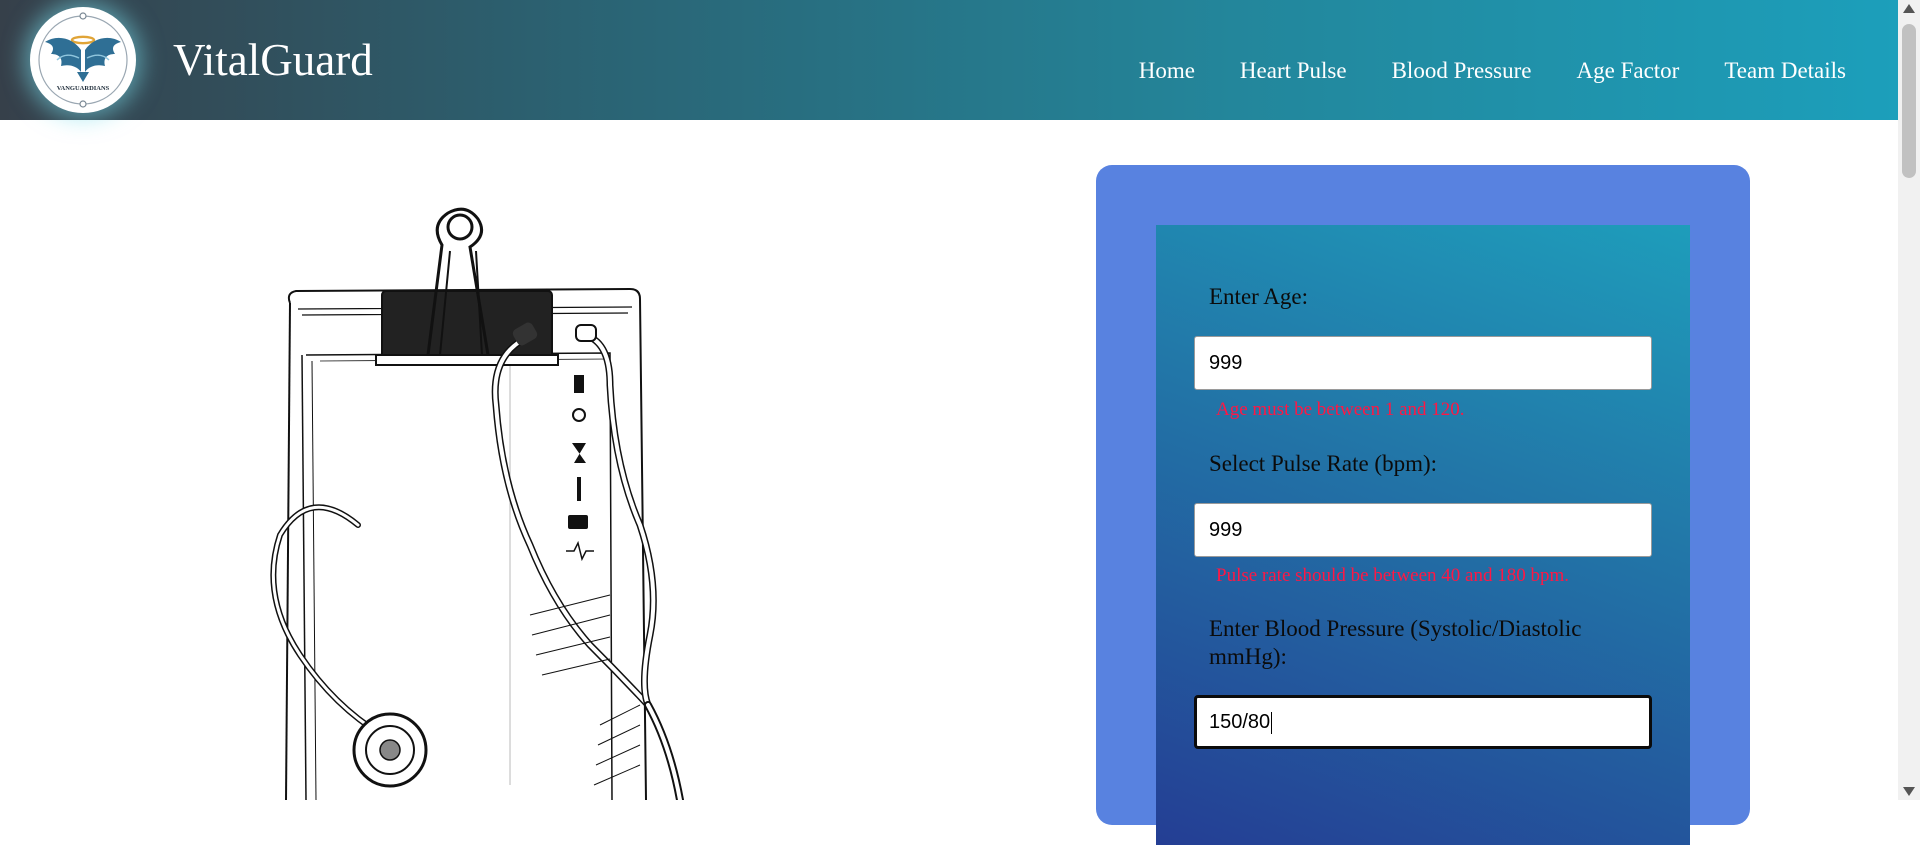 The width and height of the screenshot is (1920, 845). I want to click on nav-team-details: Team Details, so click(1785, 71).